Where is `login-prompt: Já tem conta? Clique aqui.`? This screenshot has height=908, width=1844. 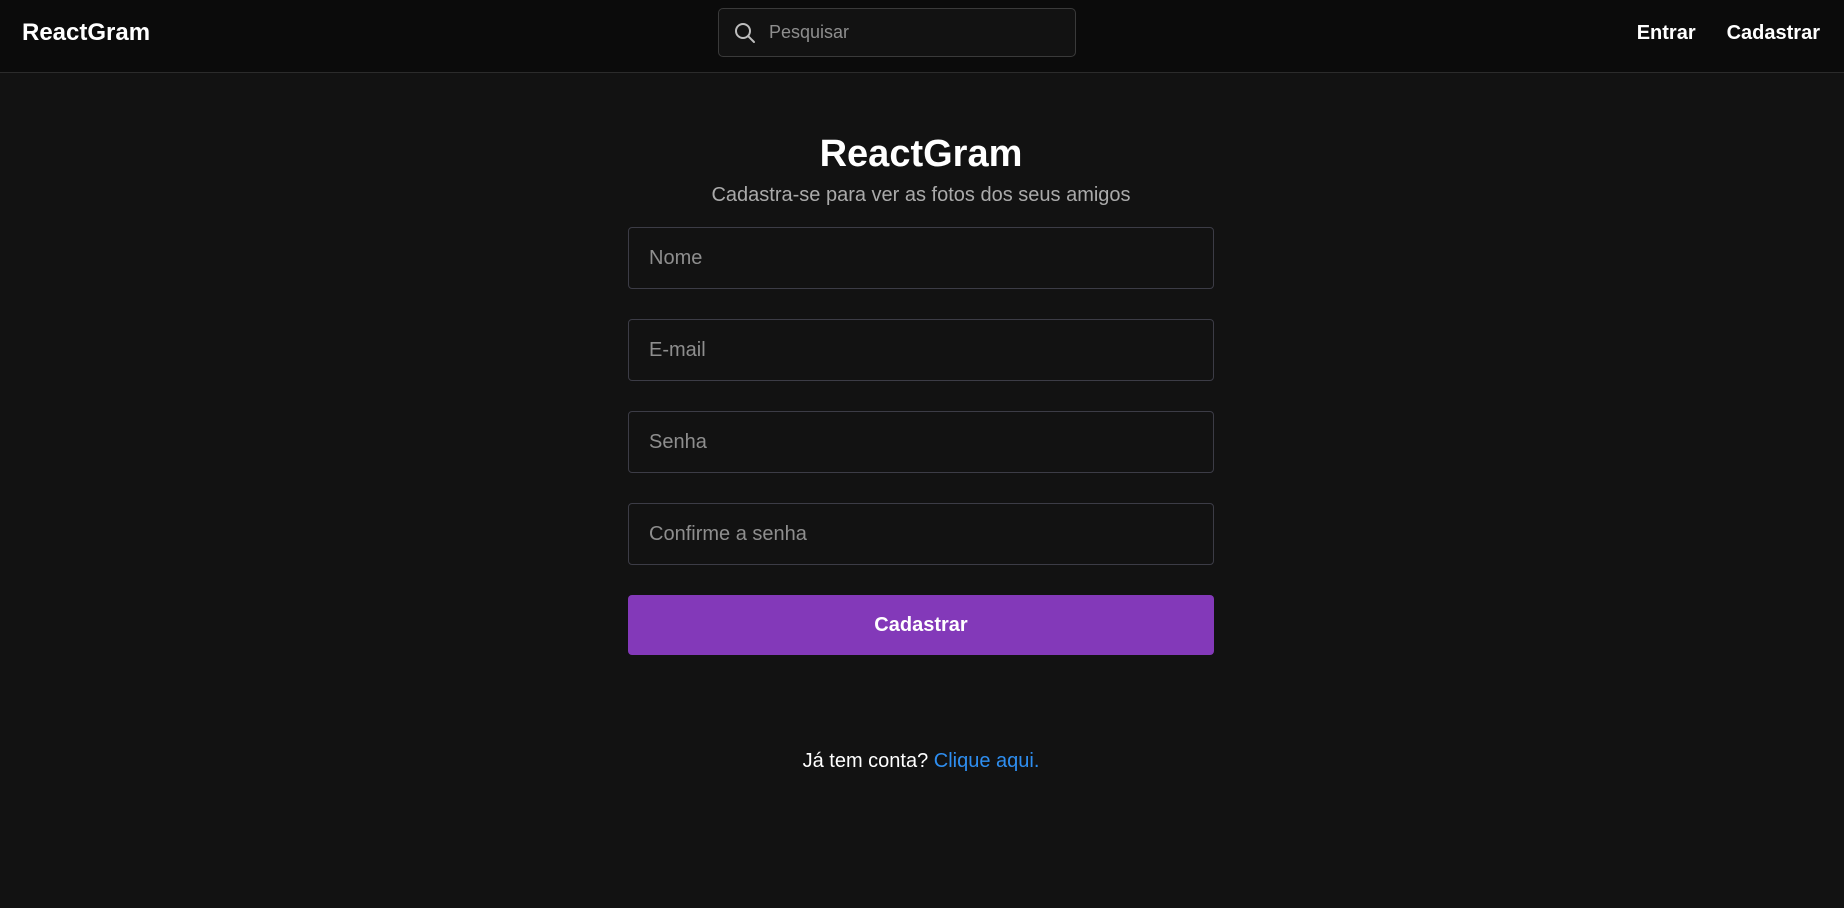 login-prompt: Já tem conta? Clique aqui. is located at coordinates (921, 761).